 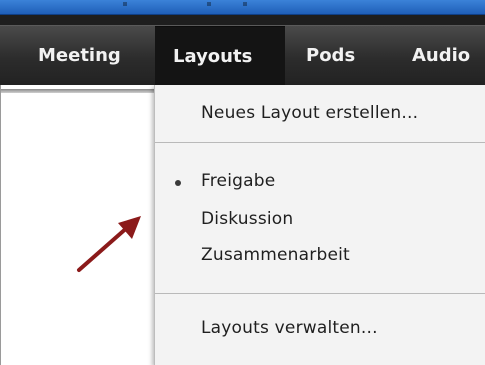 I want to click on selected-bullet-icon, so click(x=178, y=183).